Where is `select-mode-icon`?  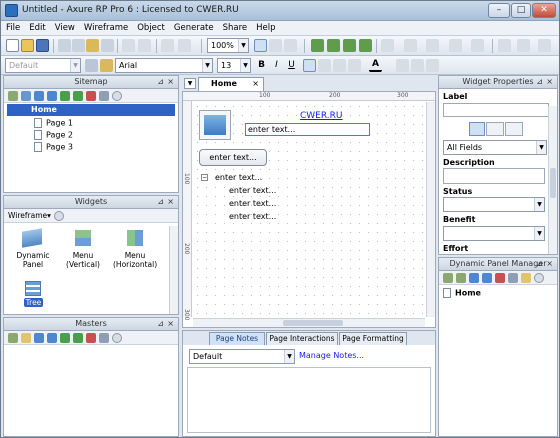 select-mode-icon is located at coordinates (260, 45).